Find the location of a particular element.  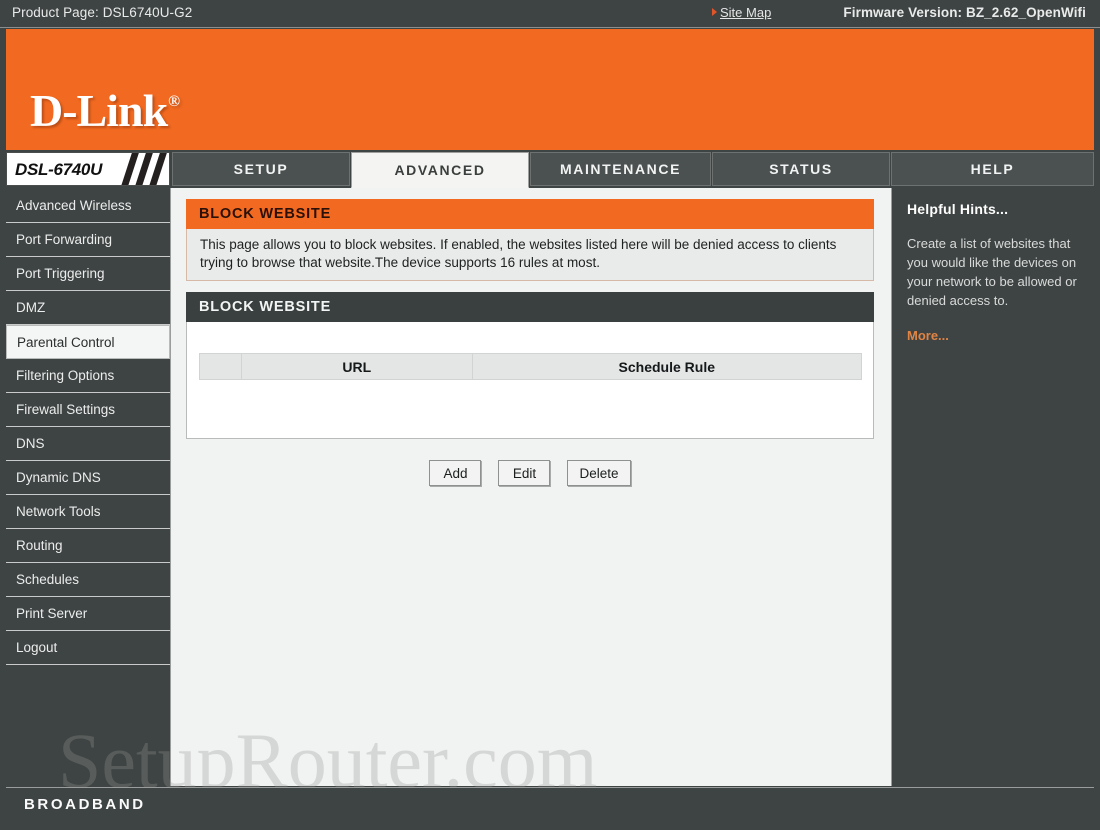

table-header-row: URL Schedule Rule is located at coordinates (531, 366).